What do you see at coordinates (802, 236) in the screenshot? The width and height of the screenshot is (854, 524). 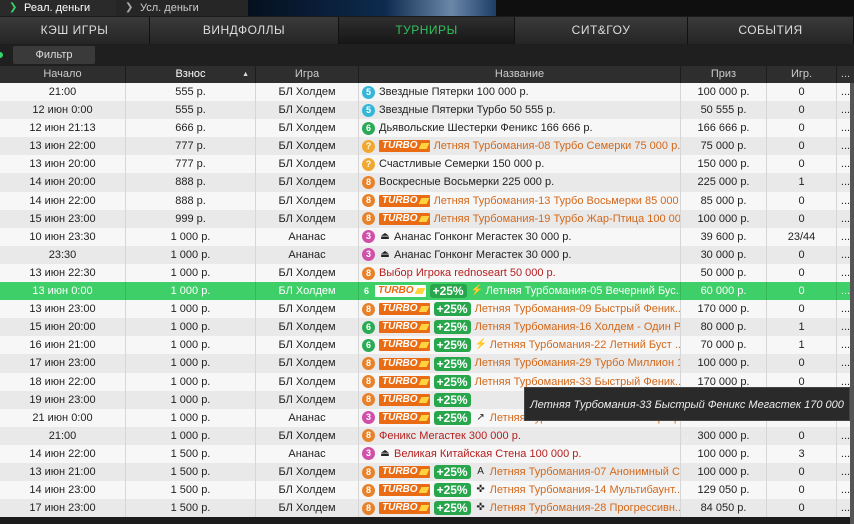 I see `players-count: 23/44` at bounding box center [802, 236].